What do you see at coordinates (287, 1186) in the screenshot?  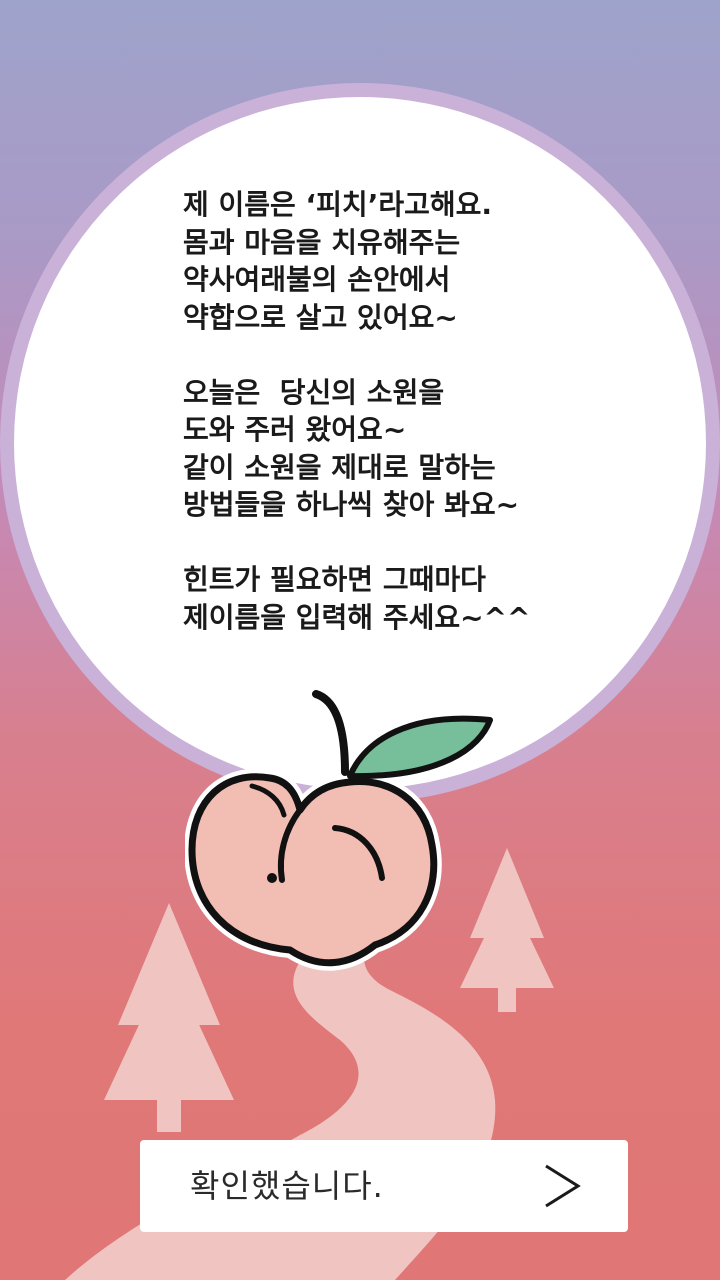 I see `confirm-label: 확인했습니다.` at bounding box center [287, 1186].